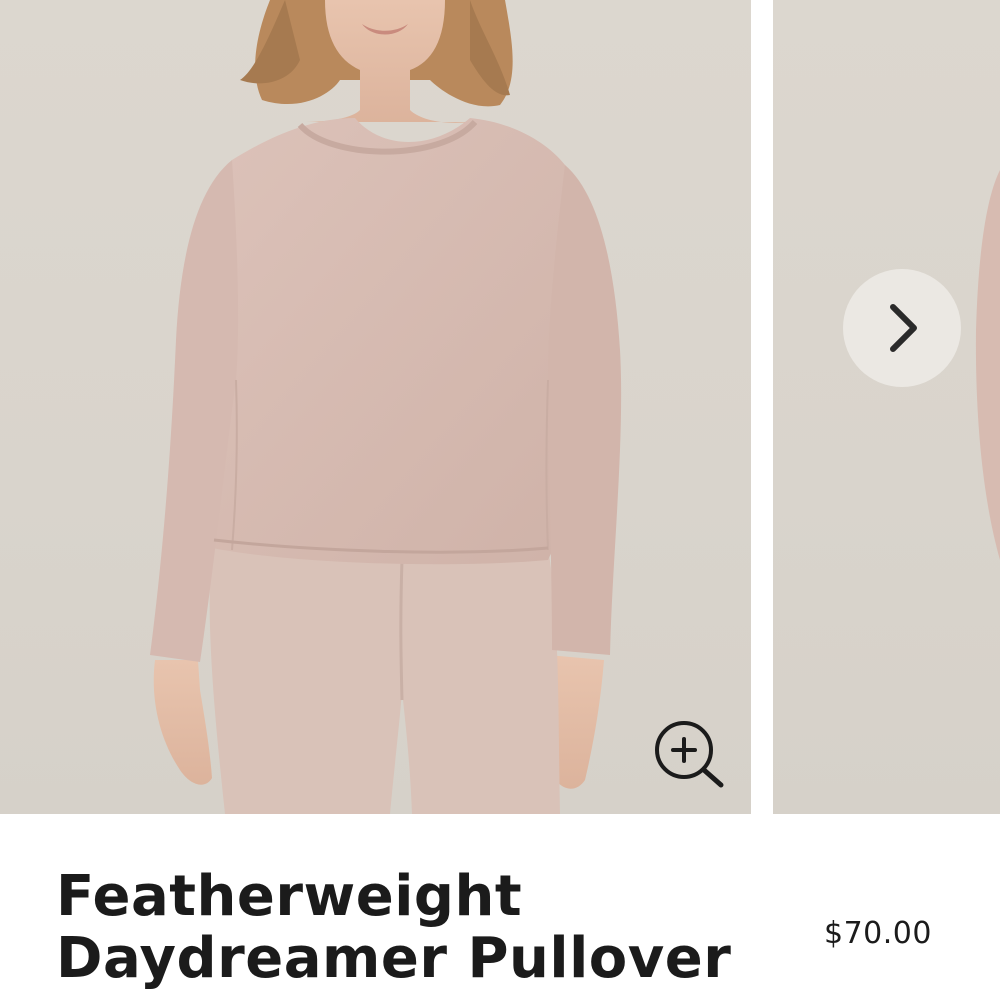  I want to click on product-title-line-1: Featherweight, so click(289, 896).